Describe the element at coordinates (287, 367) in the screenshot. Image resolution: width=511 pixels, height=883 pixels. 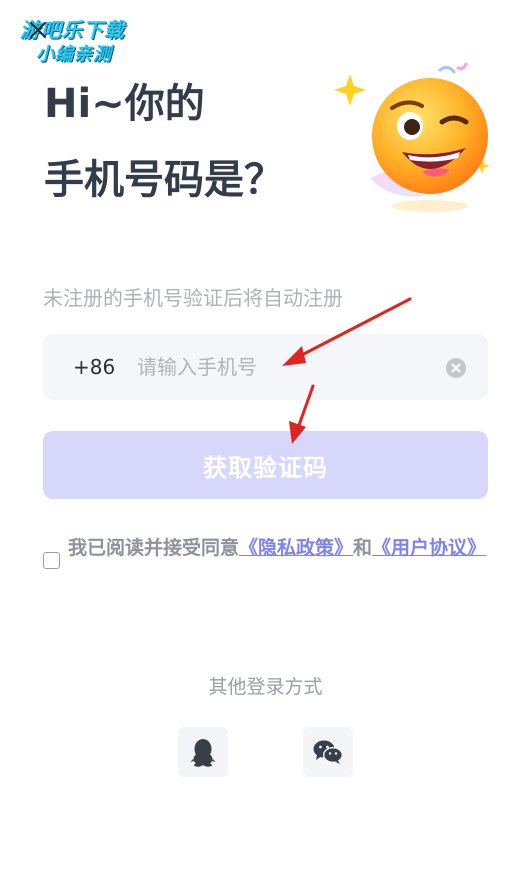
I see `phone-input` at that location.